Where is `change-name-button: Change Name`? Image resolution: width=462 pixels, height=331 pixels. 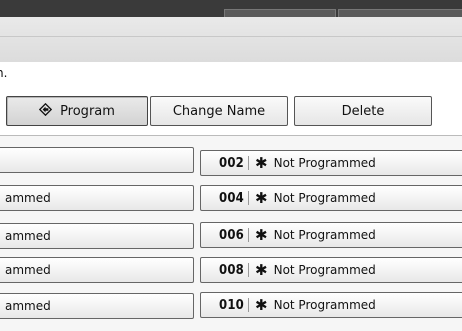 change-name-button: Change Name is located at coordinates (219, 111).